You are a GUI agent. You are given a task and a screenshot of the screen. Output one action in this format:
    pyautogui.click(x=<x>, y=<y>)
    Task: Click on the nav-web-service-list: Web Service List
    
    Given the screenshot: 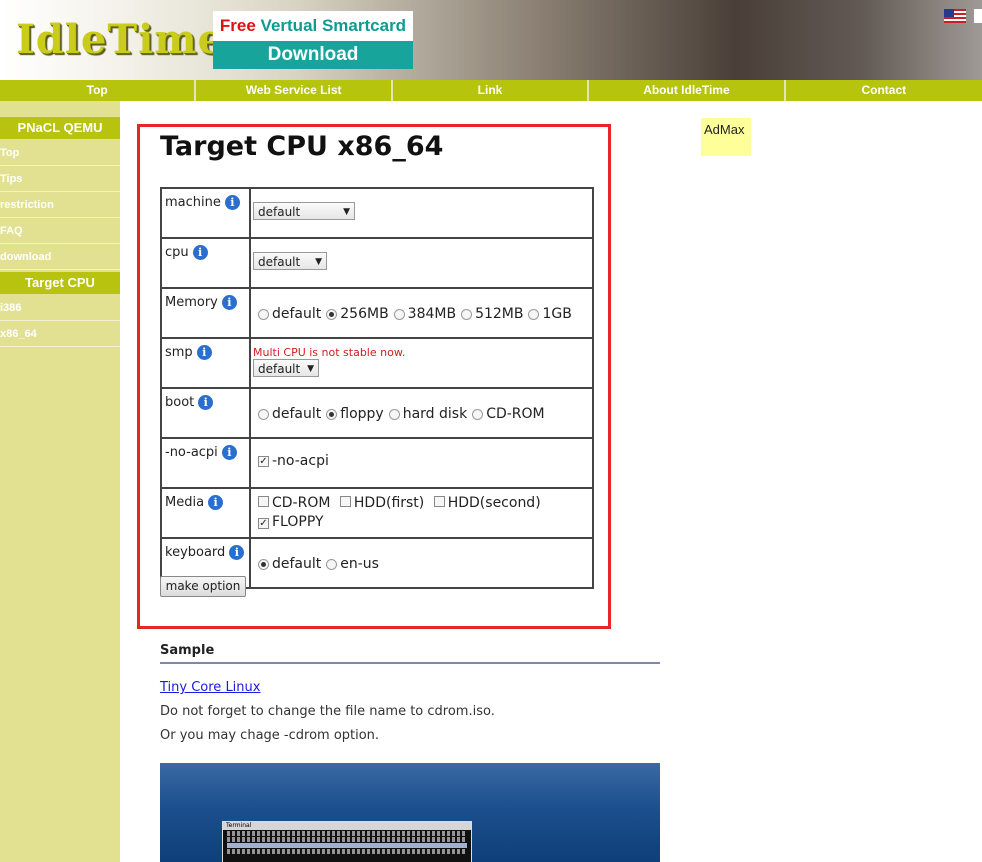 What is the action you would take?
    pyautogui.click(x=294, y=90)
    